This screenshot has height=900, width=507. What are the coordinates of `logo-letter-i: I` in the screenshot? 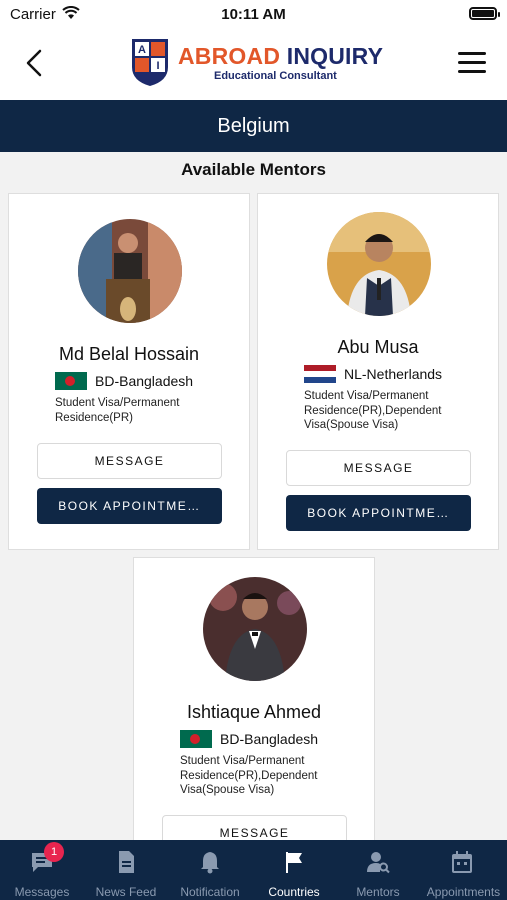 It's located at (157, 66).